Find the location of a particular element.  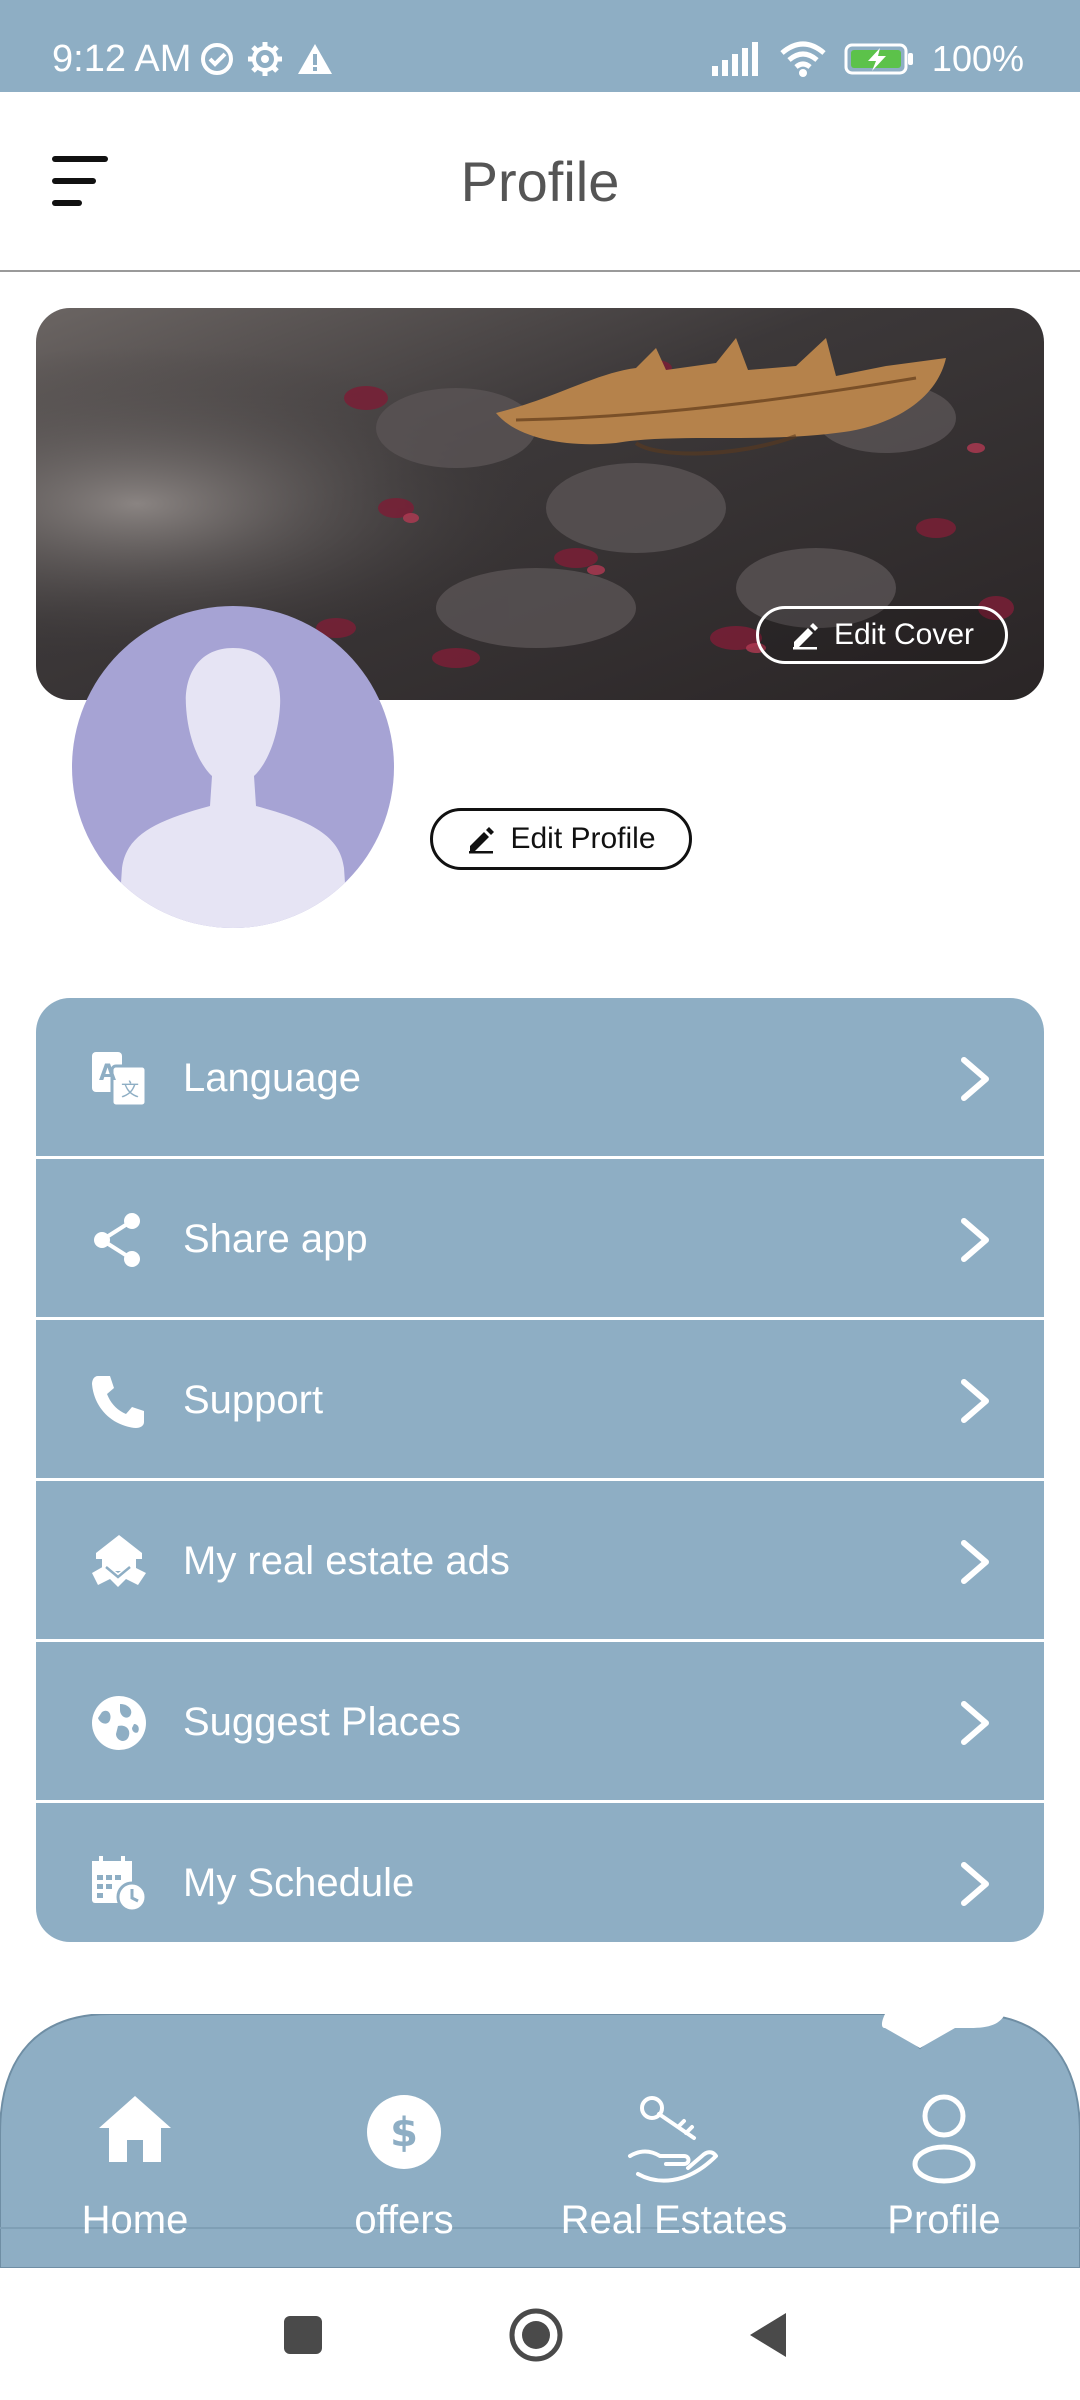

menu-item-my-schedule: My Schedule is located at coordinates (540, 1872).